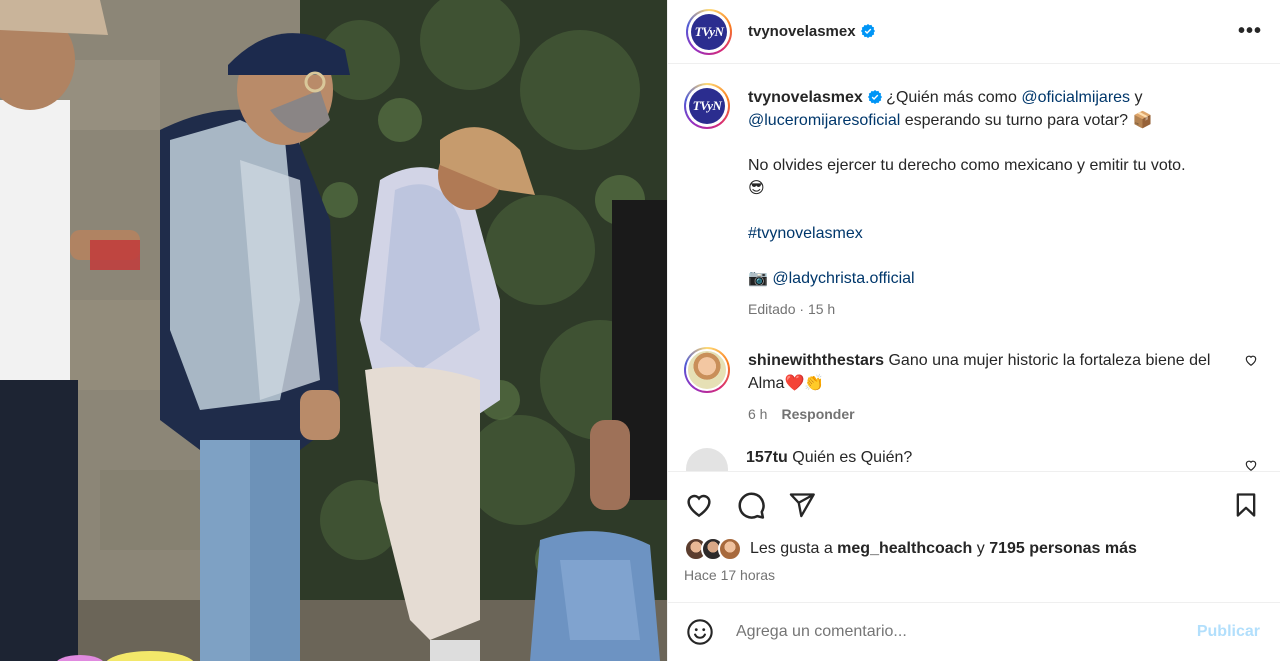 The image size is (1280, 661). What do you see at coordinates (757, 414) in the screenshot?
I see `comment-time: 6 h` at bounding box center [757, 414].